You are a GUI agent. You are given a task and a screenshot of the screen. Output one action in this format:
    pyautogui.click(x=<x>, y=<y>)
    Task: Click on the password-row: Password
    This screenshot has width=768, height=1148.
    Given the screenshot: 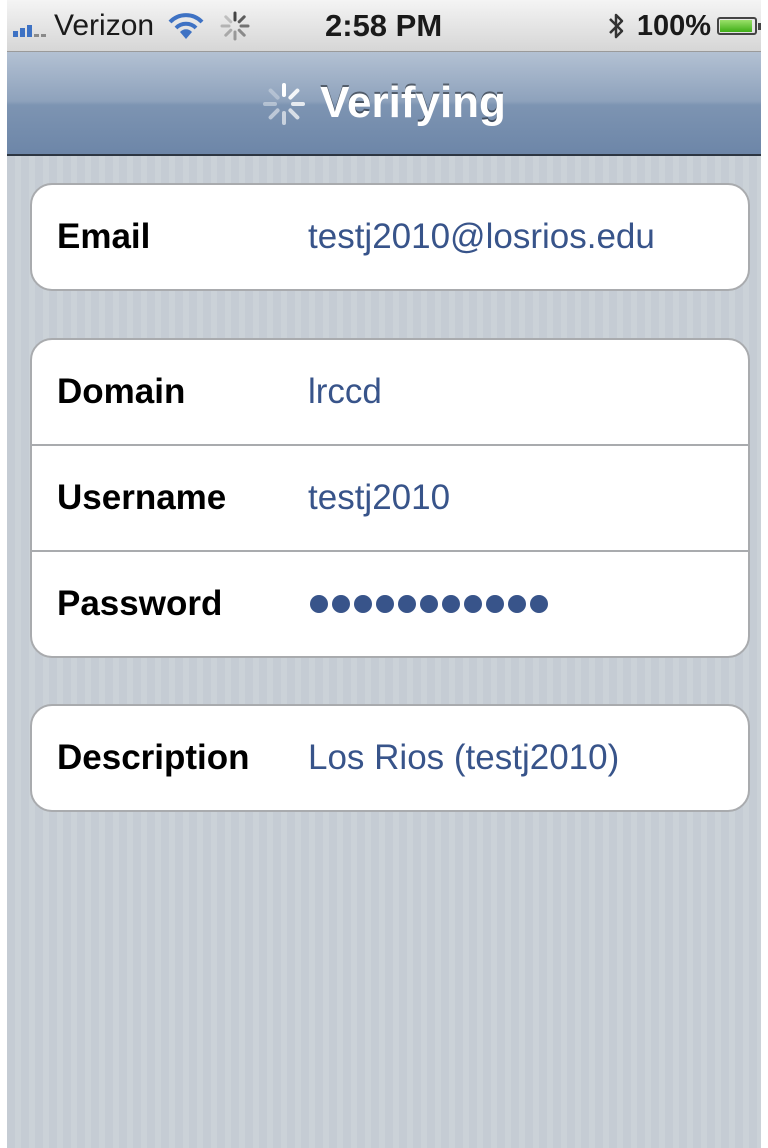 What is the action you would take?
    pyautogui.click(x=390, y=603)
    